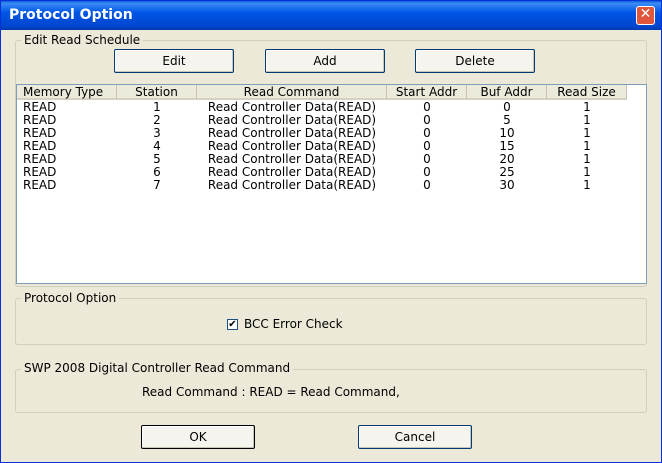 The height and width of the screenshot is (463, 662). What do you see at coordinates (67, 92) in the screenshot?
I see `column-header-memory-type: Memory Type` at bounding box center [67, 92].